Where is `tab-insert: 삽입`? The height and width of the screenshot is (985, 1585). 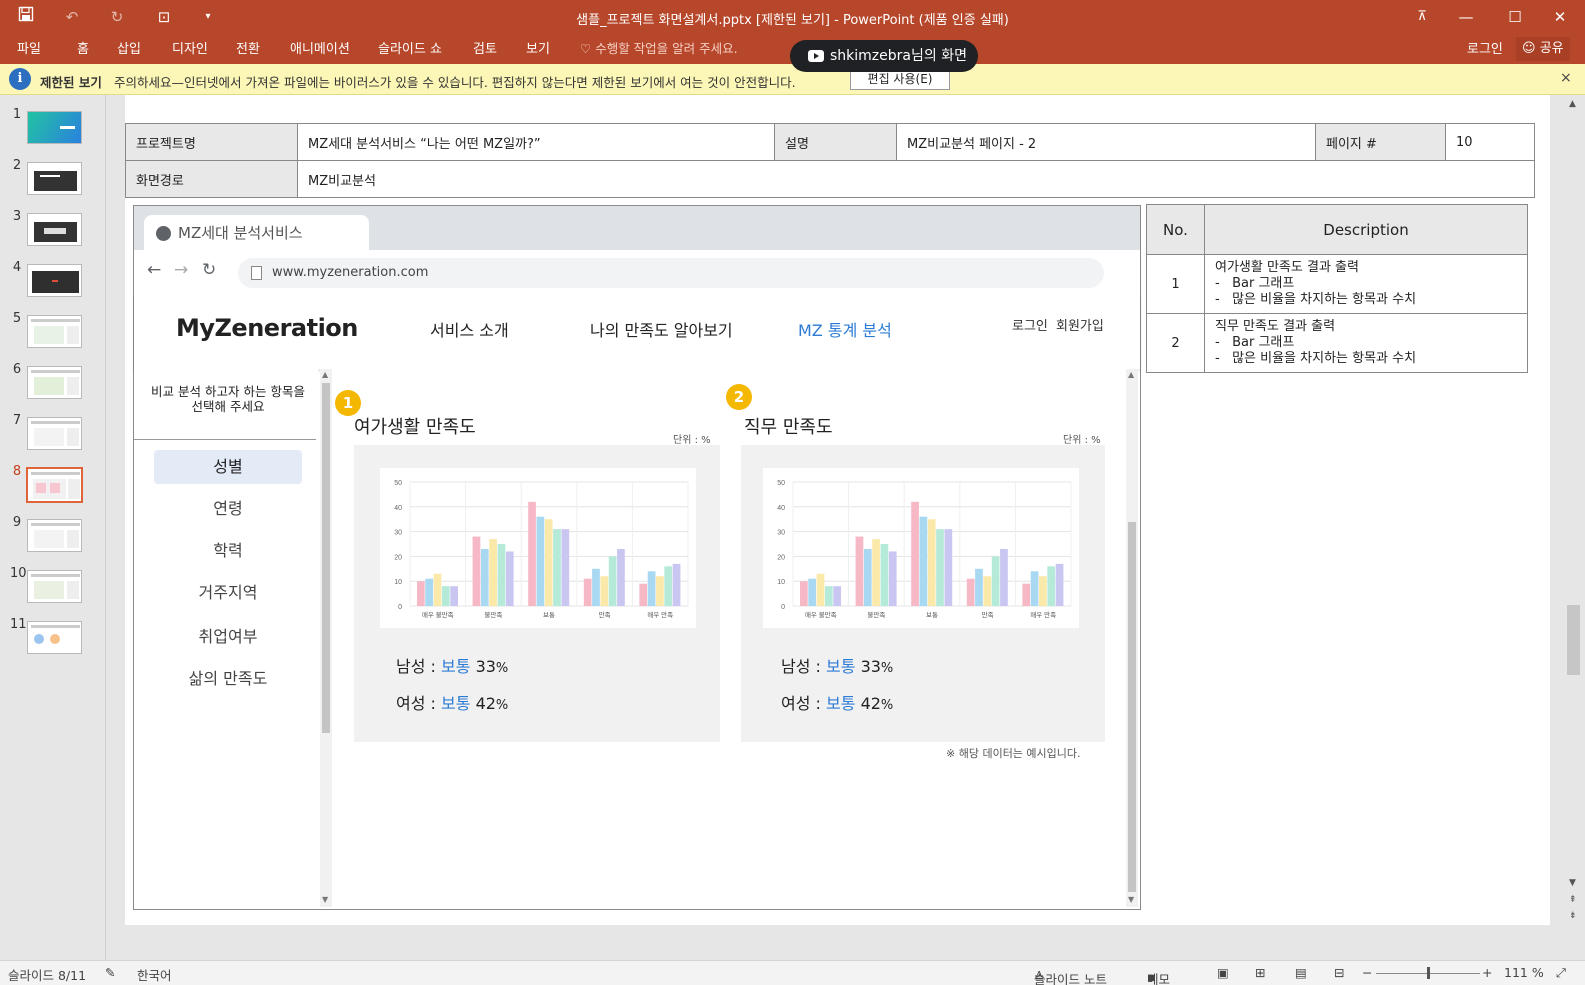
tab-insert: 삽입 is located at coordinates (129, 47).